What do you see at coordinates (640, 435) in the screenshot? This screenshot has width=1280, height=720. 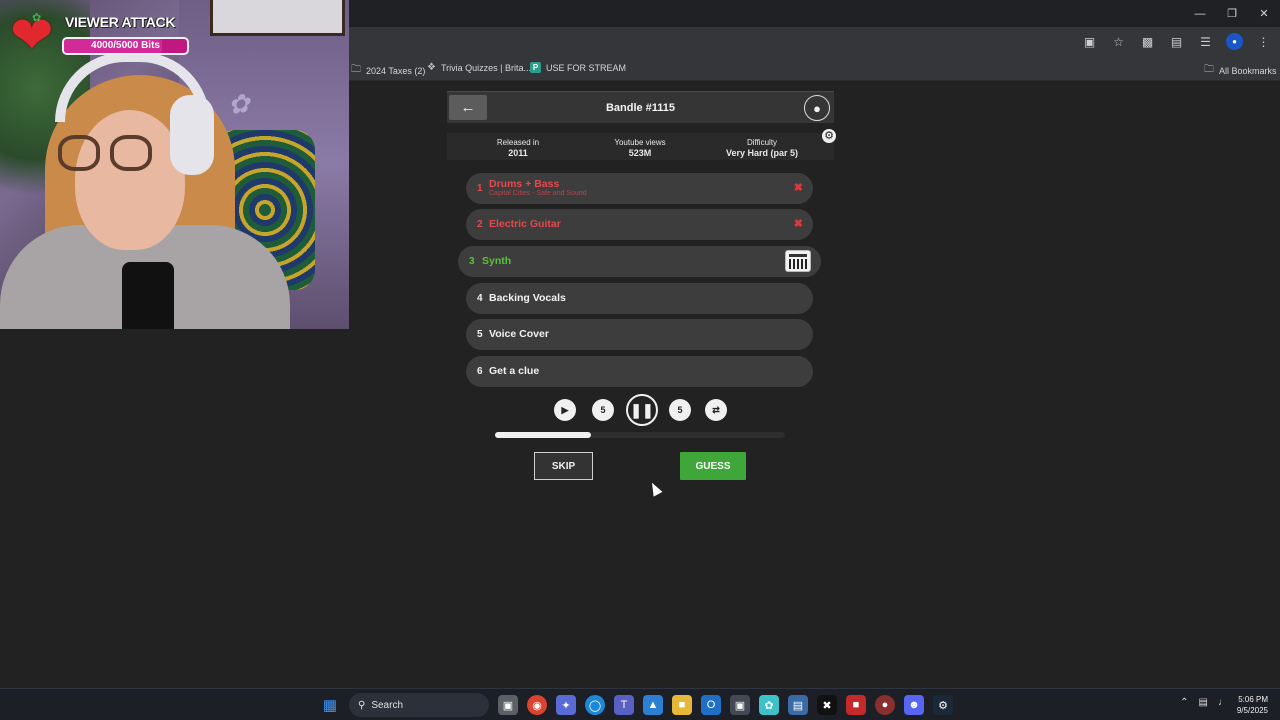 I see `playback-progress-bar` at bounding box center [640, 435].